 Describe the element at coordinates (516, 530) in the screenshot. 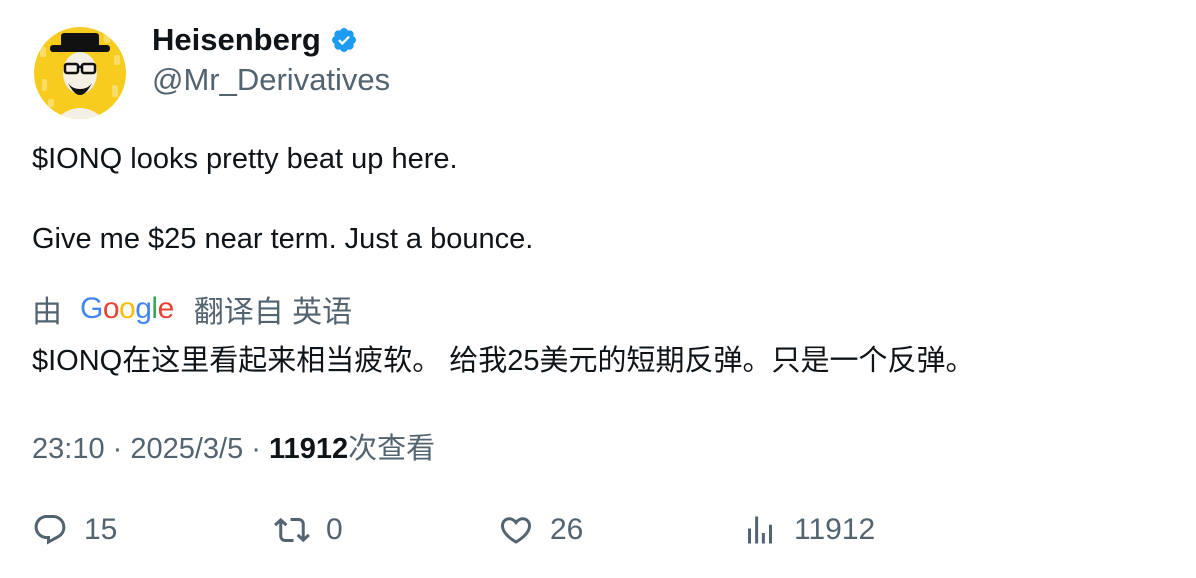

I see `heart-icon` at that location.